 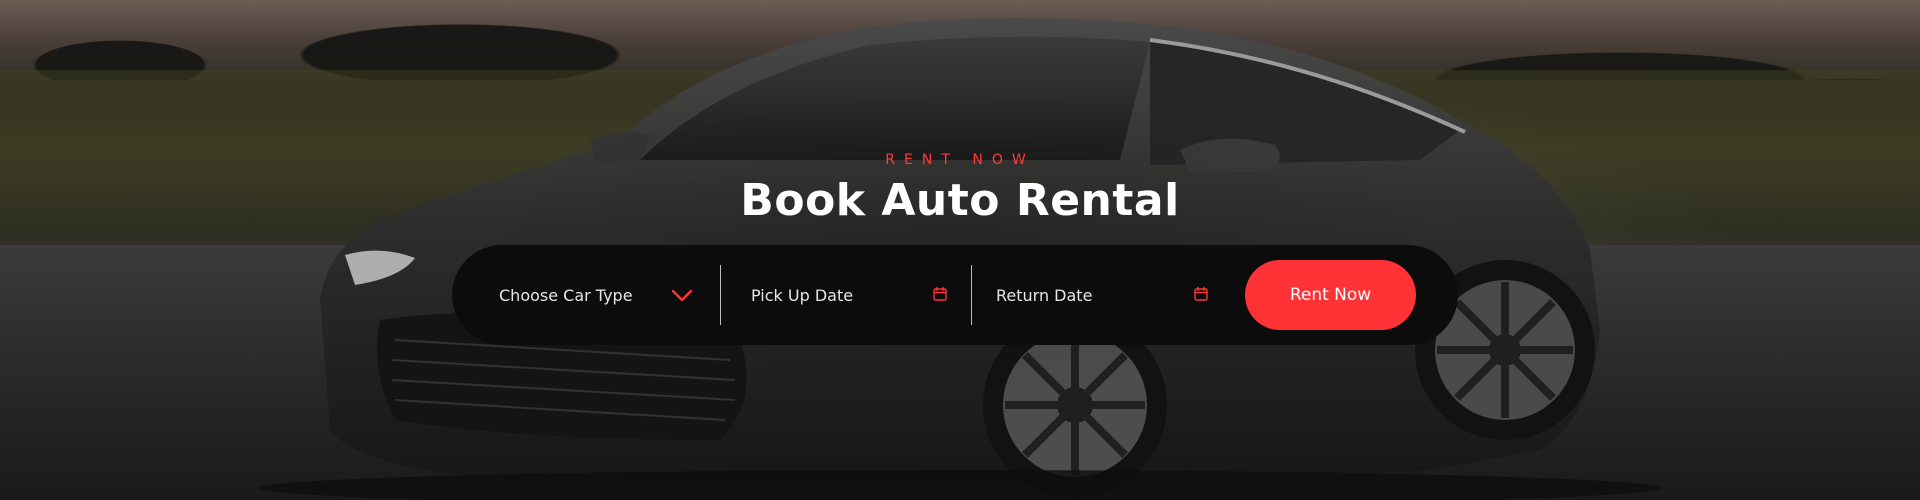 I want to click on pickup-date-field: Pick Up Date, so click(x=846, y=295).